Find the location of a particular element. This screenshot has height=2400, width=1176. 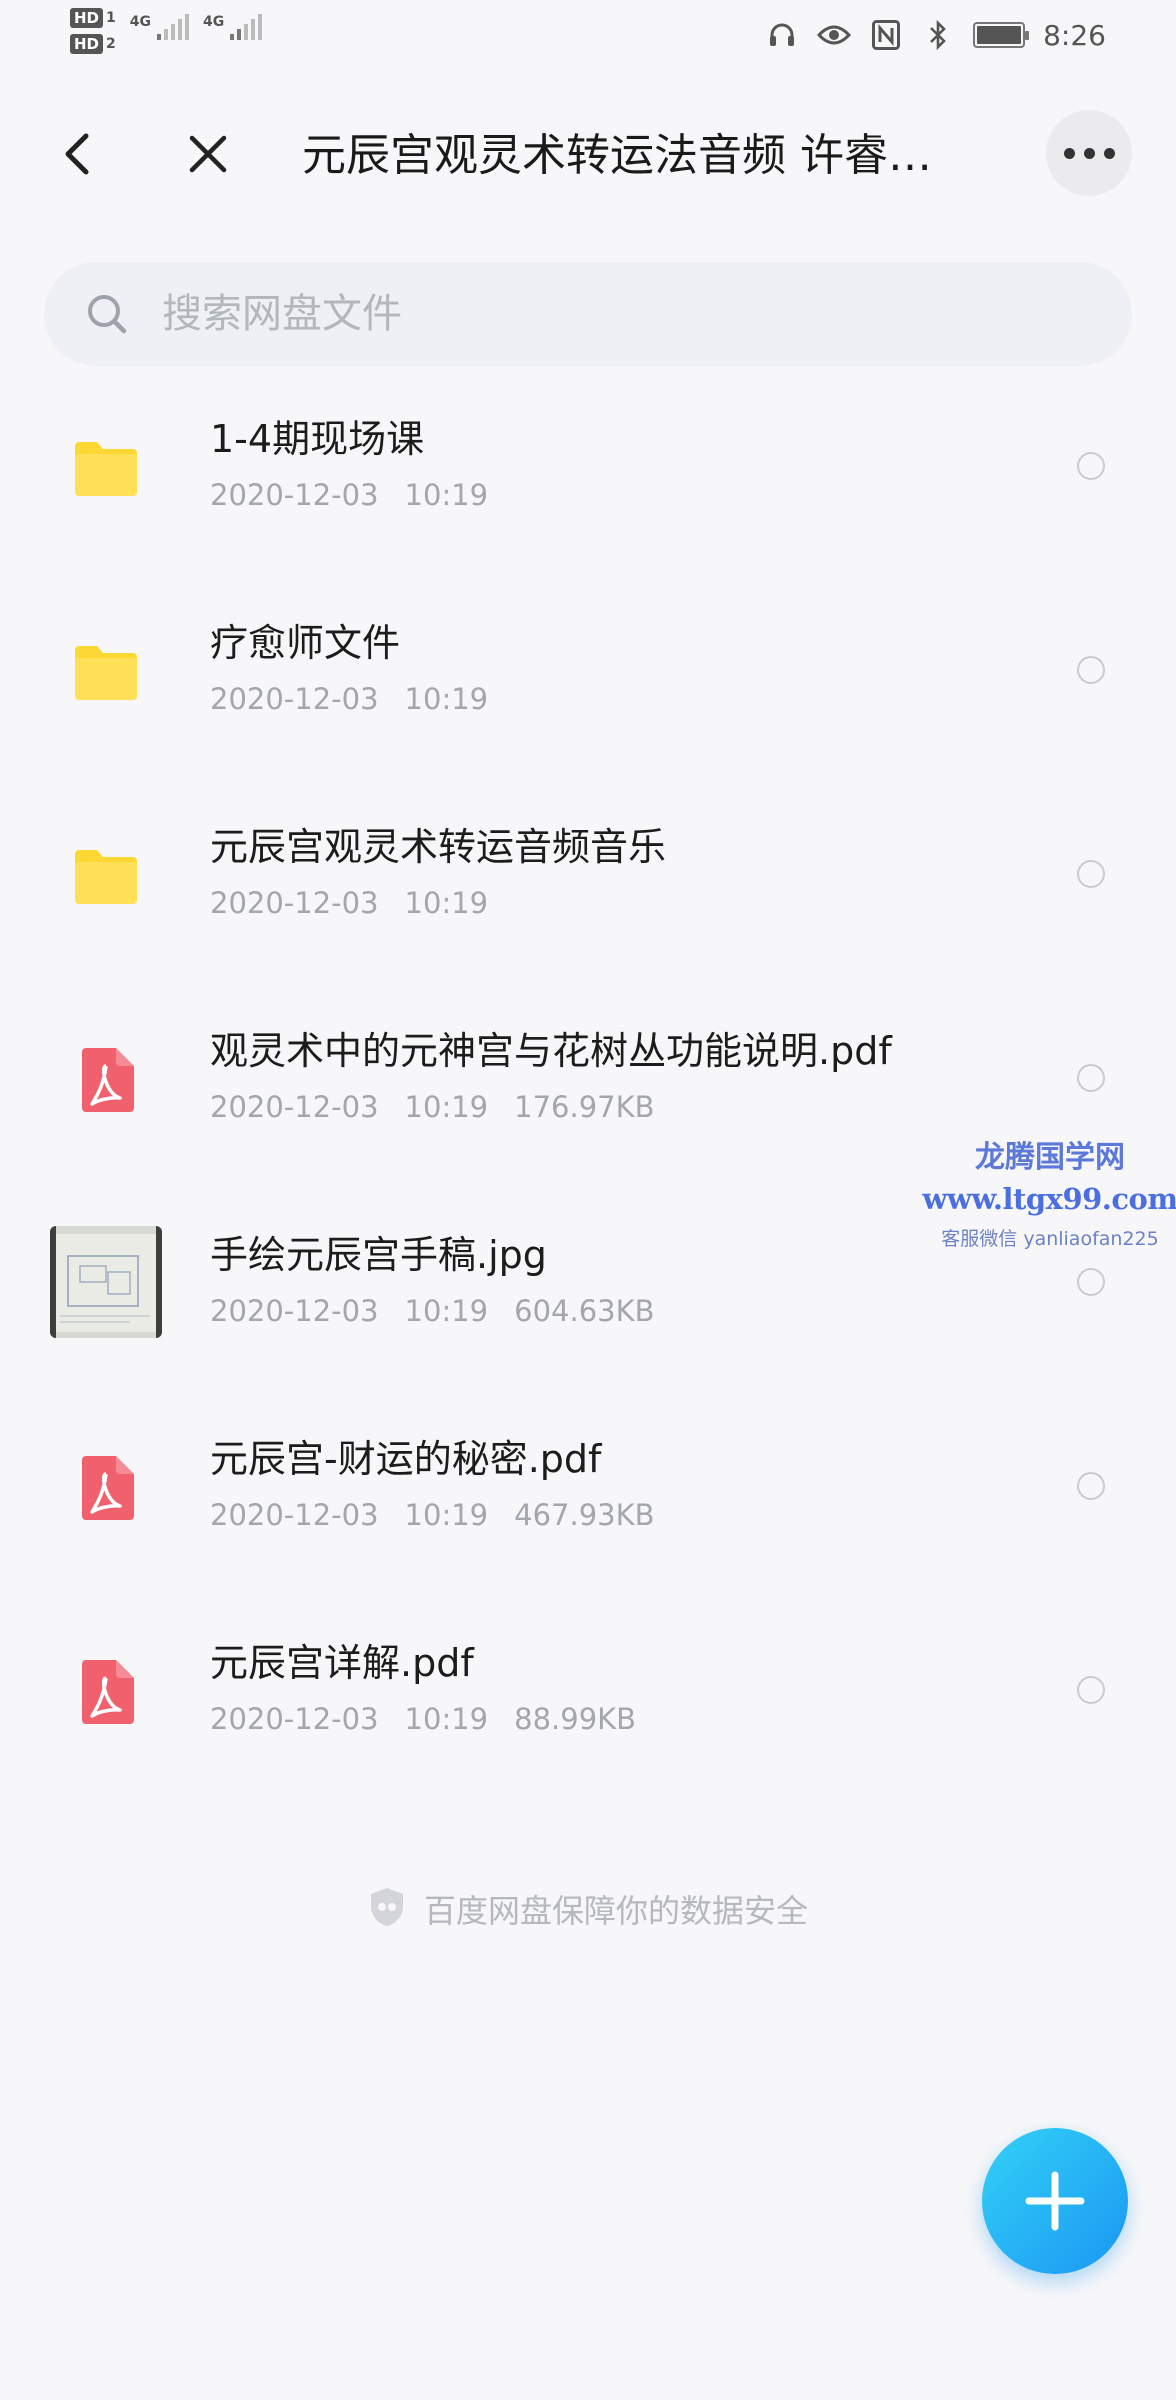

file-name: 元辰宫观灵术转运音频音乐 is located at coordinates (438, 847).